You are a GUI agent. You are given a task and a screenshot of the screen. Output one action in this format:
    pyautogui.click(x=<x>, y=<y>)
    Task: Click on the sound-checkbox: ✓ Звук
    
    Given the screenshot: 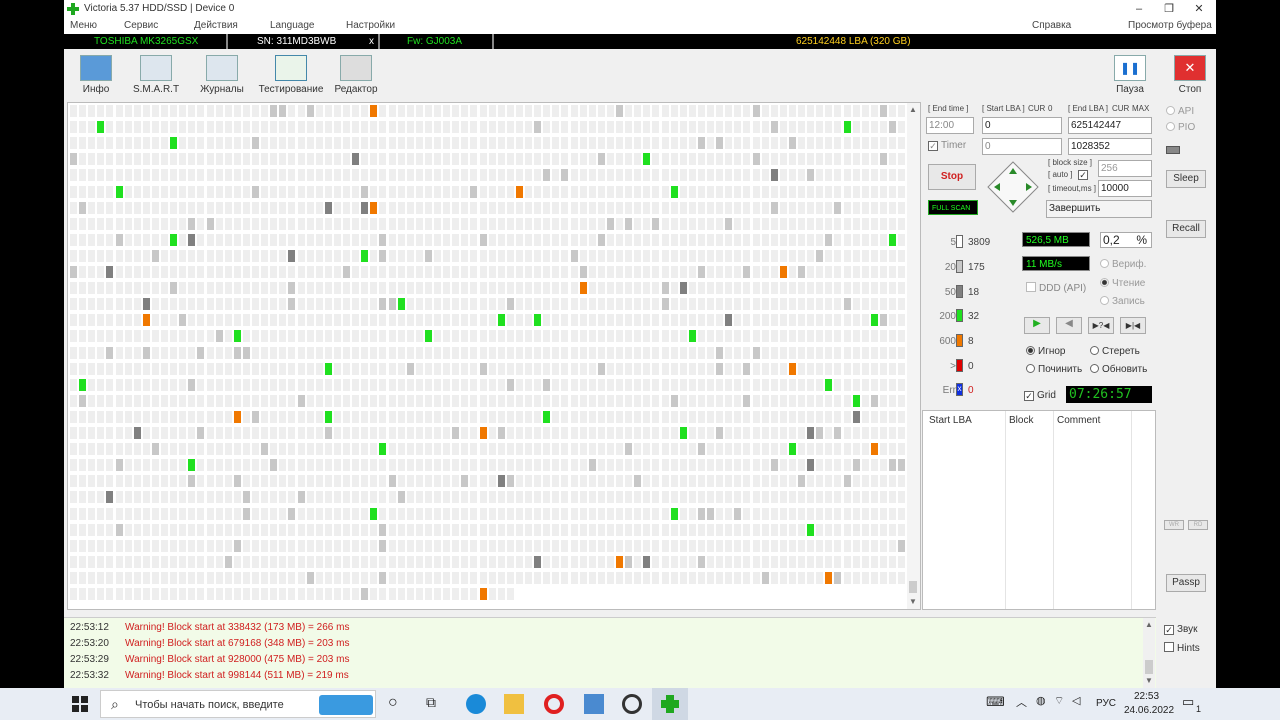 What is the action you would take?
    pyautogui.click(x=1181, y=629)
    